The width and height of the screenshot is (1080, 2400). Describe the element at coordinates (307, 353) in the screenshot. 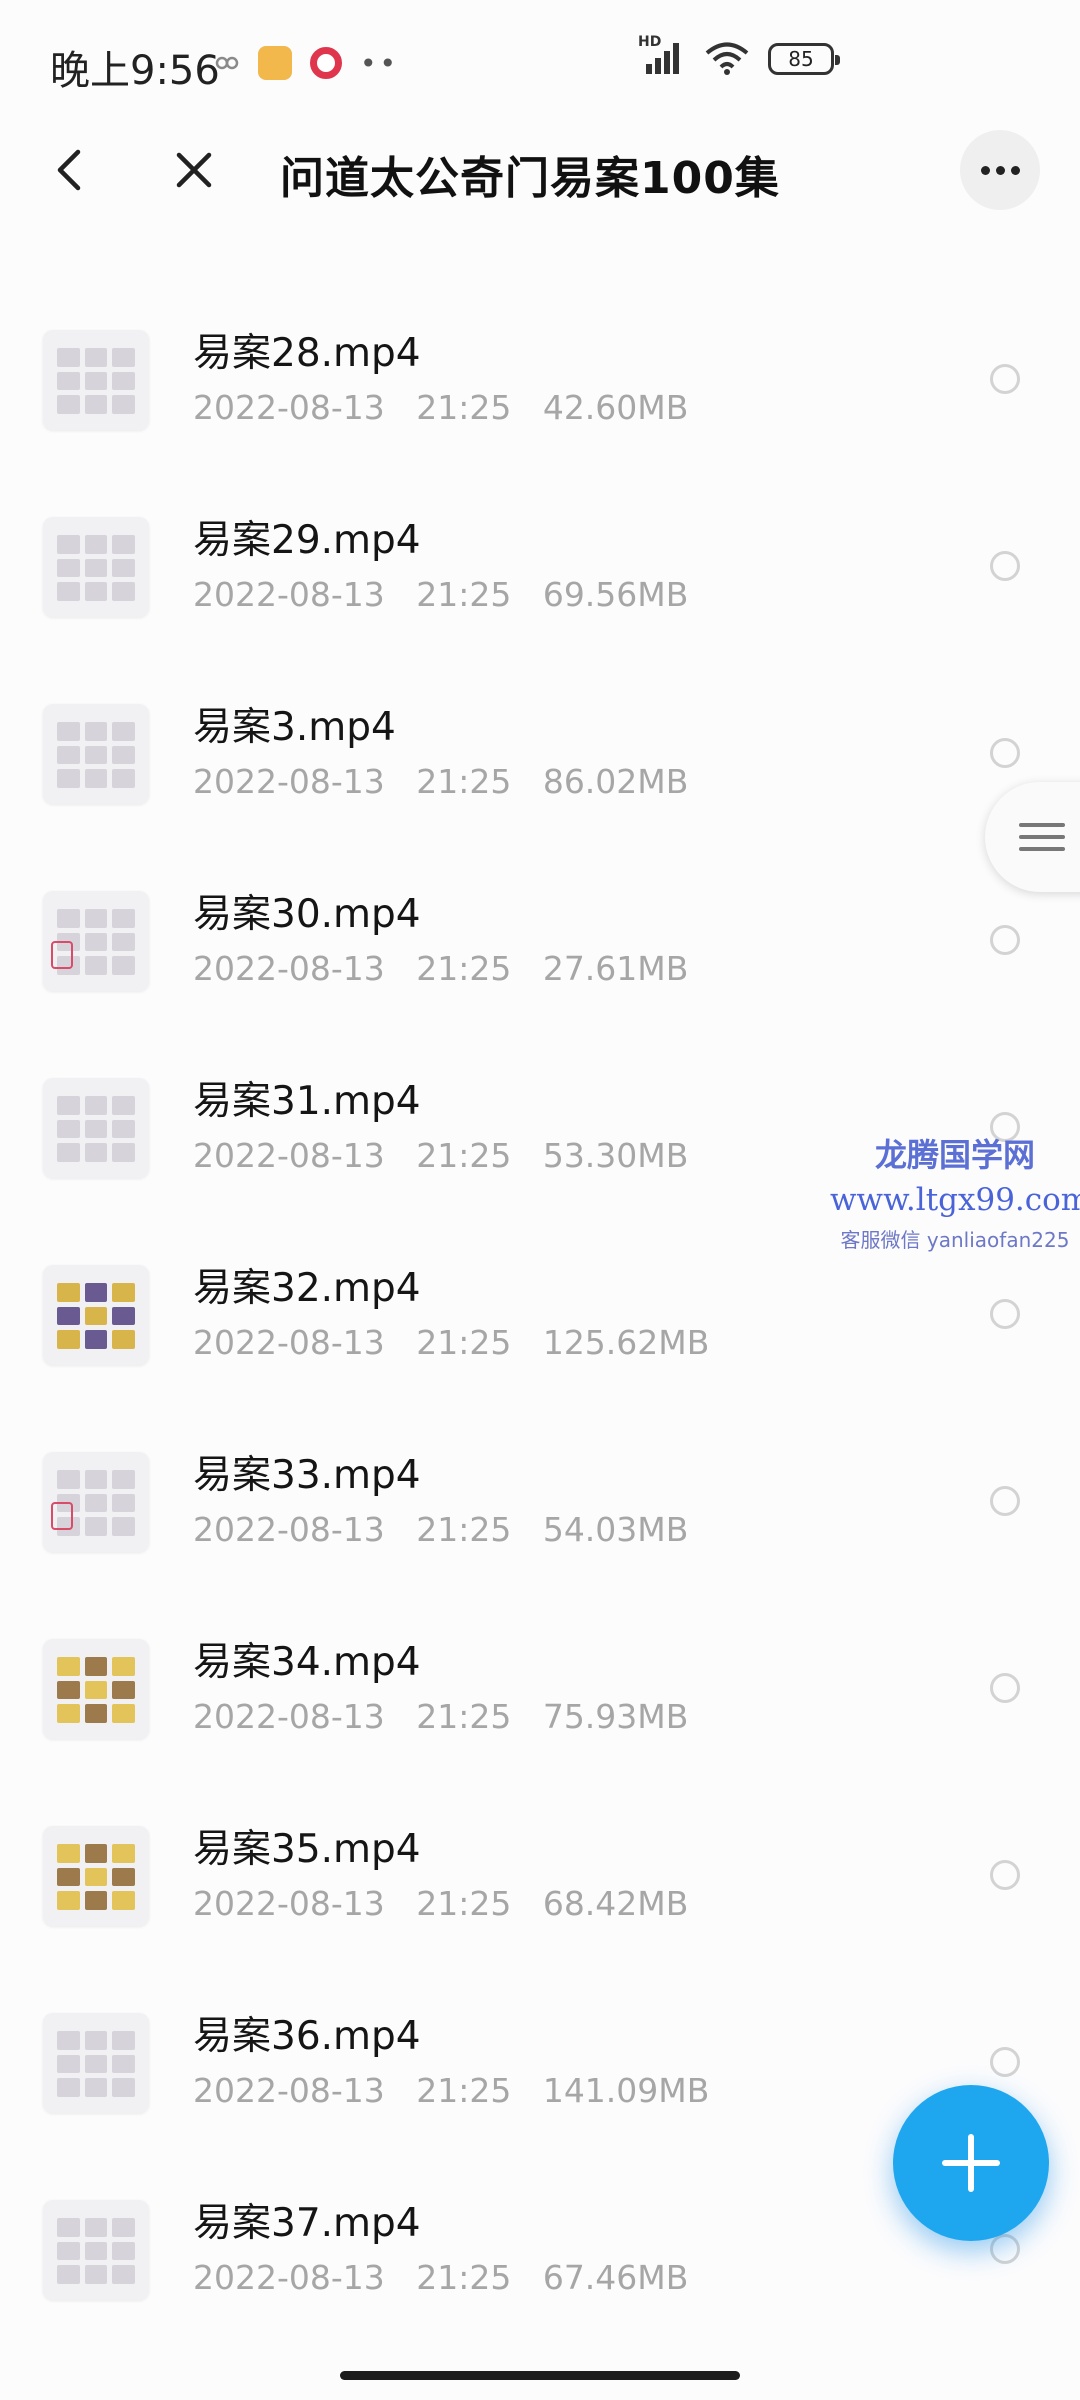

I see `file-name: 易案28.mp4` at that location.